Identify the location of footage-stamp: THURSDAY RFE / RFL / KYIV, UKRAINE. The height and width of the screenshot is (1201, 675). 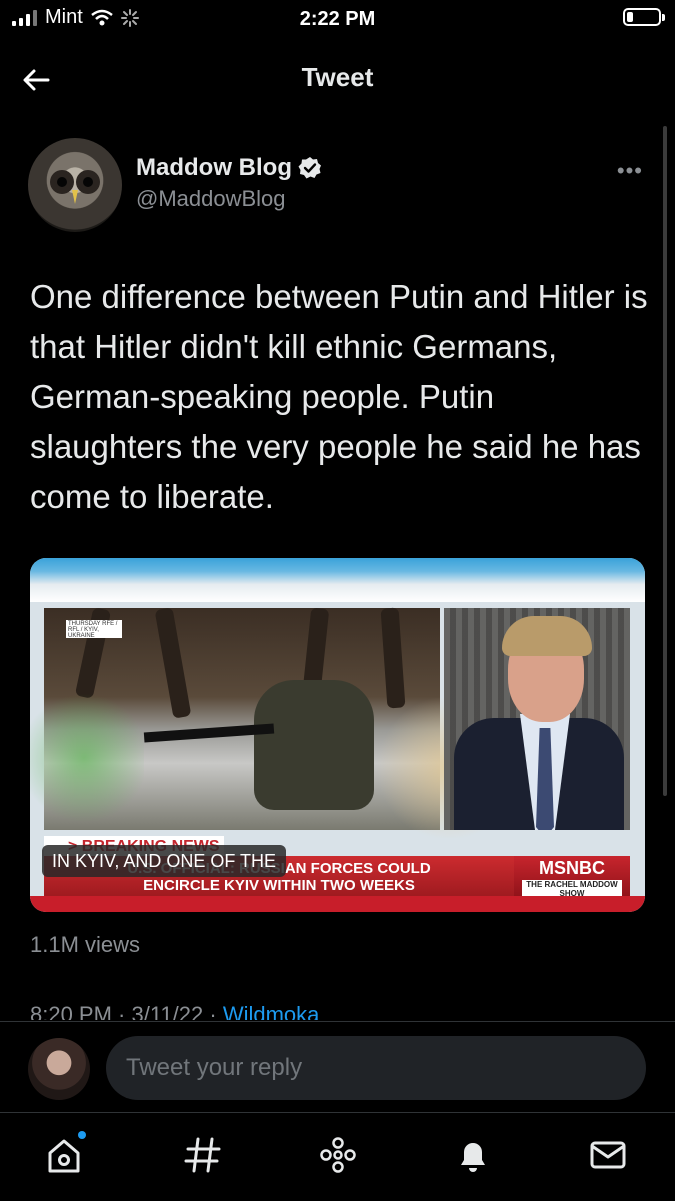
(94, 629).